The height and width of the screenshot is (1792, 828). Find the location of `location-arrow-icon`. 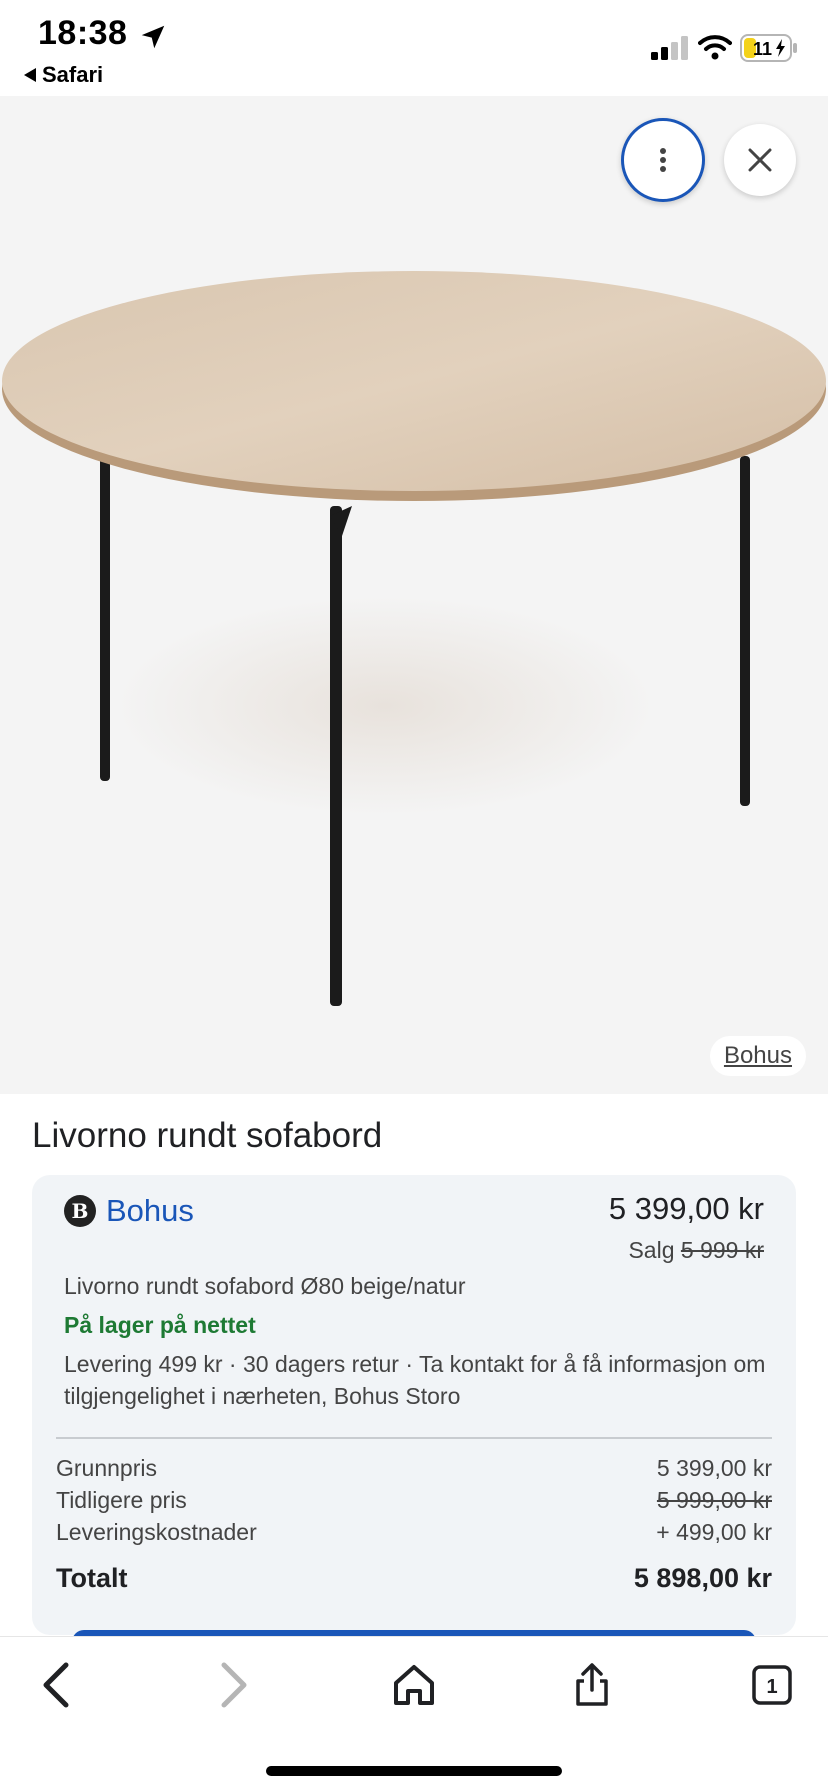

location-arrow-icon is located at coordinates (153, 37).